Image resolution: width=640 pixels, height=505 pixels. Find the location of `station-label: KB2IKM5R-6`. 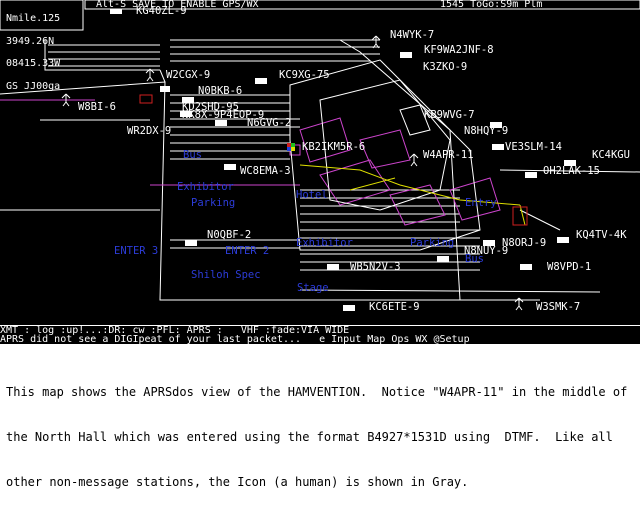

station-label: KB2IKM5R-6 is located at coordinates (333, 147).